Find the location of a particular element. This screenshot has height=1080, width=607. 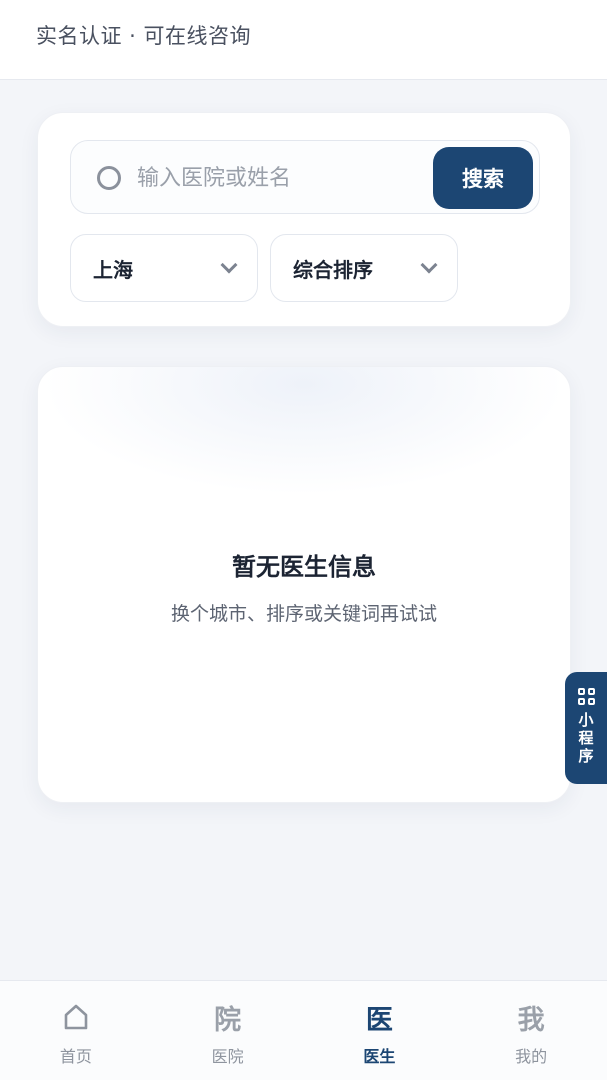

search-icon is located at coordinates (109, 178).